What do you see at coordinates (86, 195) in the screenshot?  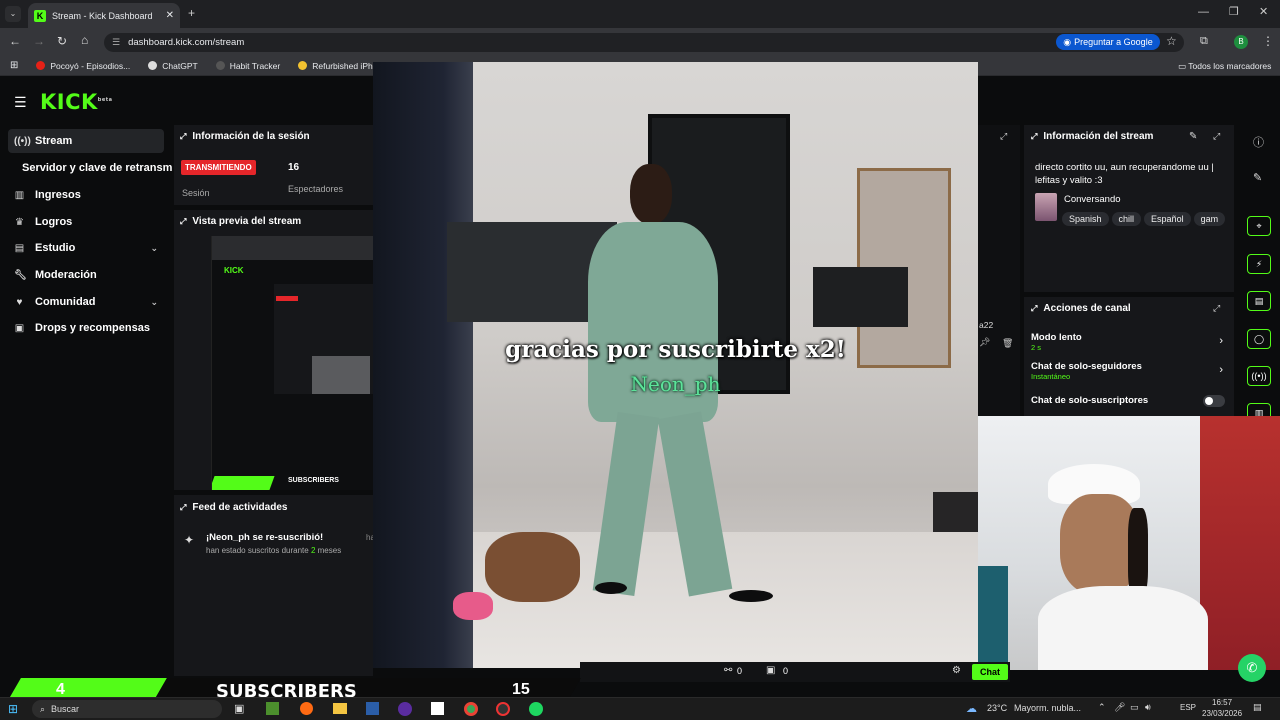 I see `sidebar-item-ingresos: ▥ Ingresos` at bounding box center [86, 195].